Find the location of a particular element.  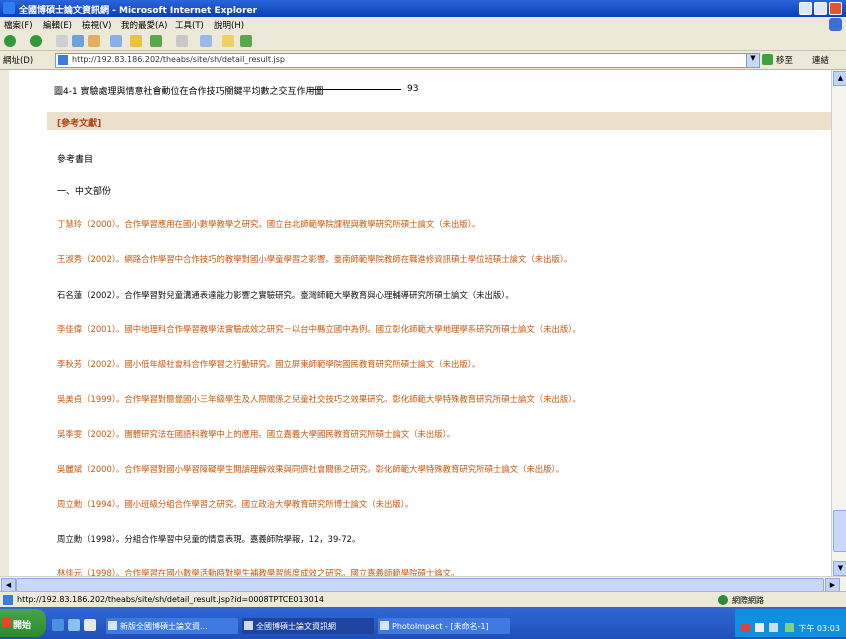

scroll-left-icon: ◀ is located at coordinates (8, 585).